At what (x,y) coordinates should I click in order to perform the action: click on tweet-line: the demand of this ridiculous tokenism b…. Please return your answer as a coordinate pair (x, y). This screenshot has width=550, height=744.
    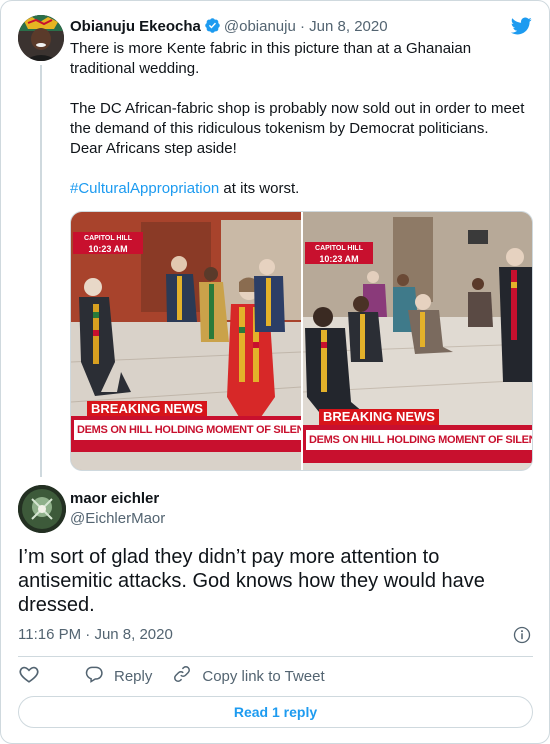
    Looking at the image, I should click on (279, 128).